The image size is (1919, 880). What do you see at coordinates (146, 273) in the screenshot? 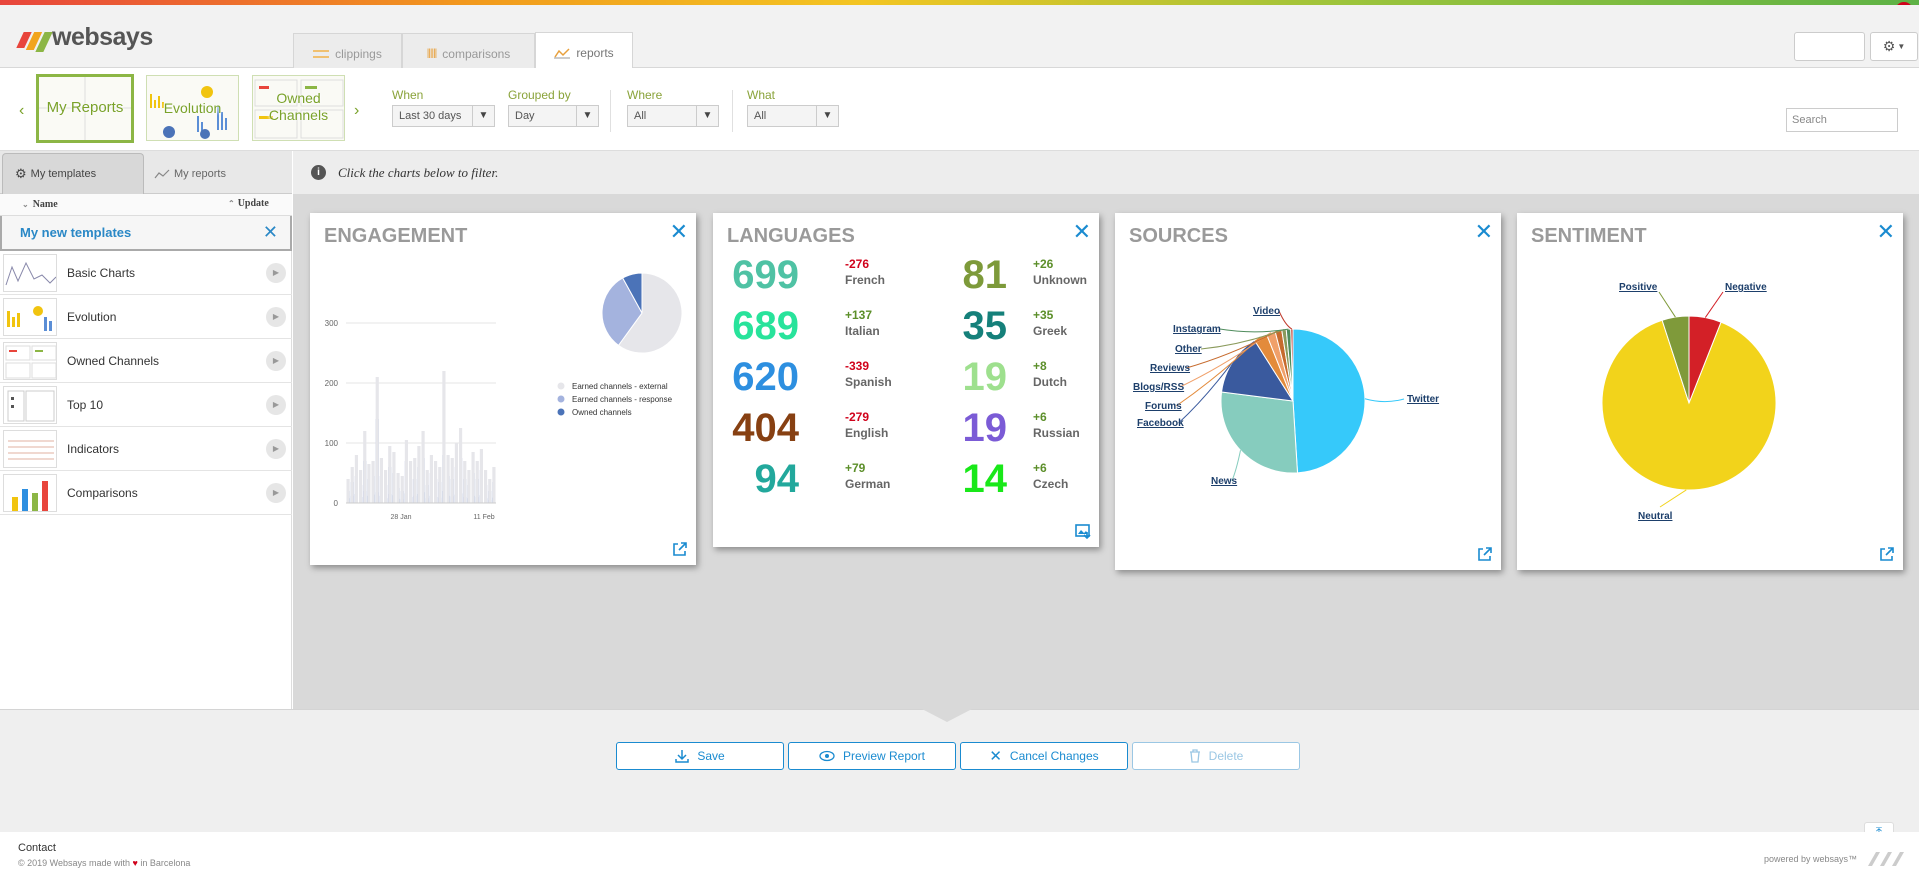
I see `template-basic-charts: Basic Charts ▶` at bounding box center [146, 273].